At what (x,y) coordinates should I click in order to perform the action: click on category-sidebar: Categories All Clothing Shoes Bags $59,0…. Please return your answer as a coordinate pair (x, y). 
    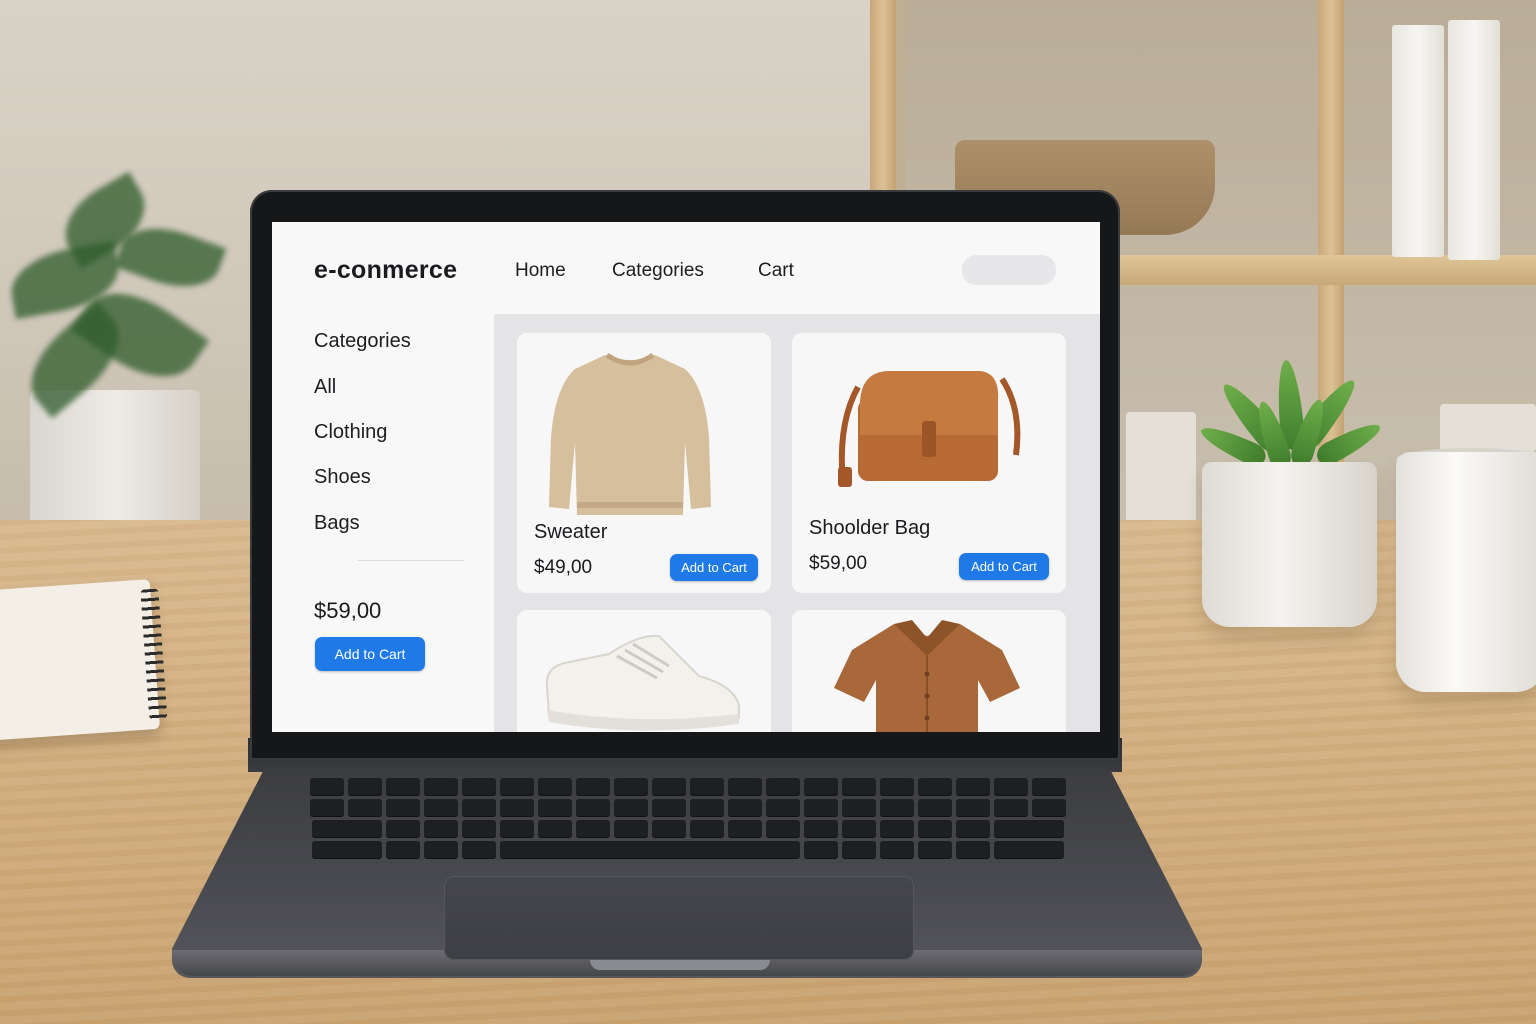
    Looking at the image, I should click on (383, 523).